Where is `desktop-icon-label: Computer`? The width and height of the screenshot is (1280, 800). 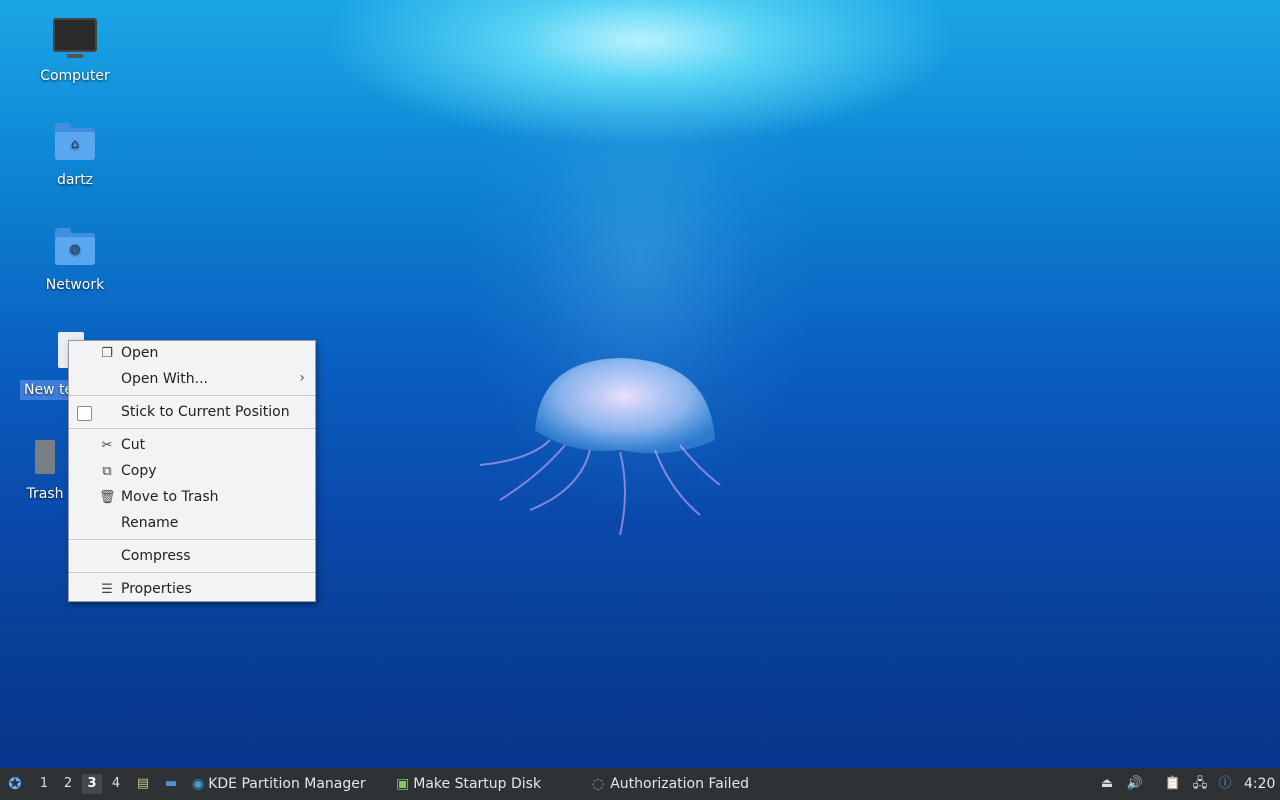 desktop-icon-label: Computer is located at coordinates (75, 76).